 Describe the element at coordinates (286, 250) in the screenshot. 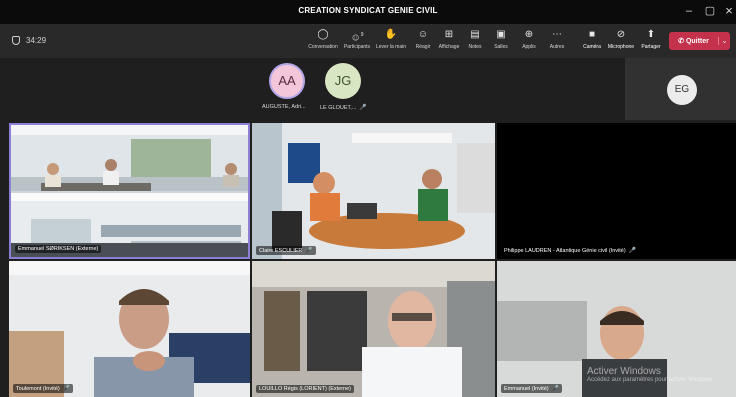

I see `participant-name: Claire ESCULIER 🎤` at that location.